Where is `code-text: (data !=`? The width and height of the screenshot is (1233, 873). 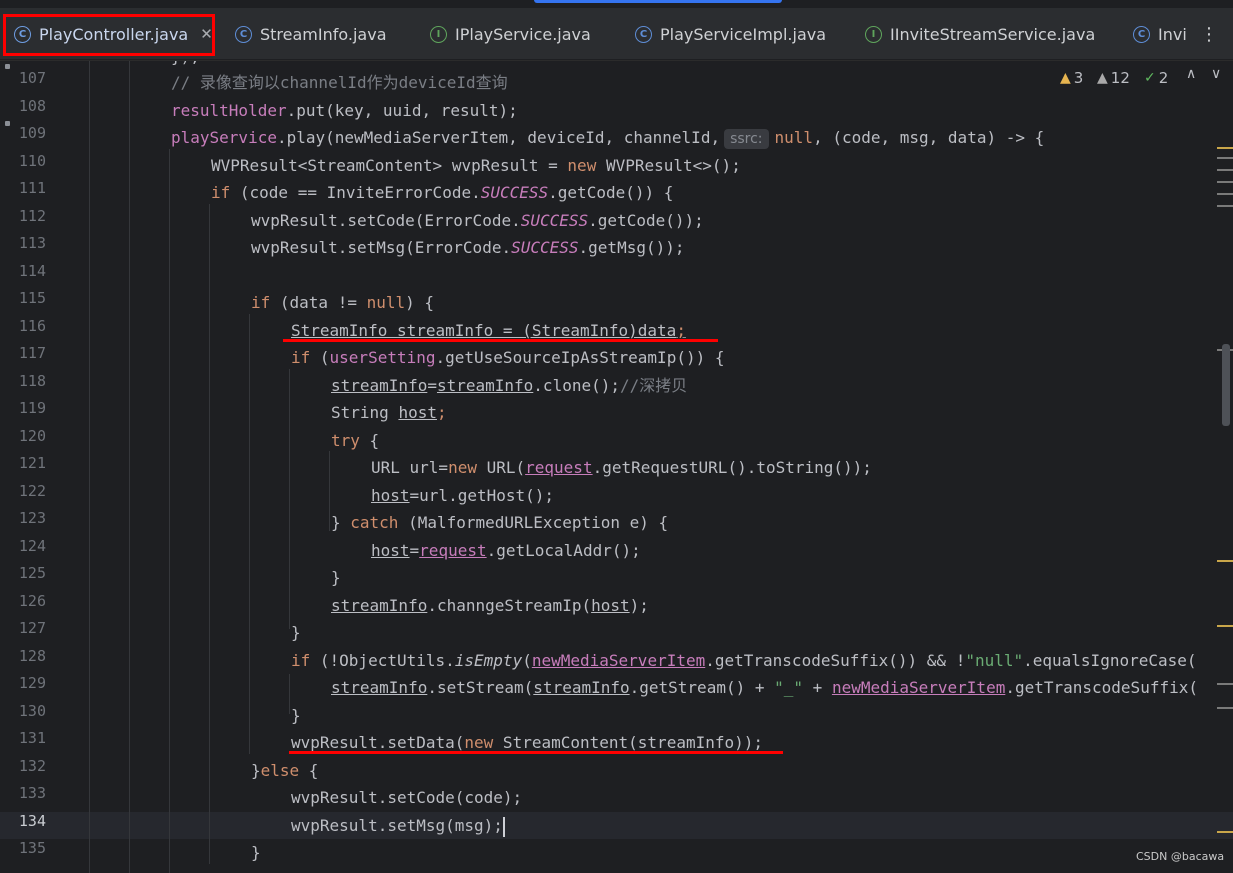 code-text: (data != is located at coordinates (318, 302).